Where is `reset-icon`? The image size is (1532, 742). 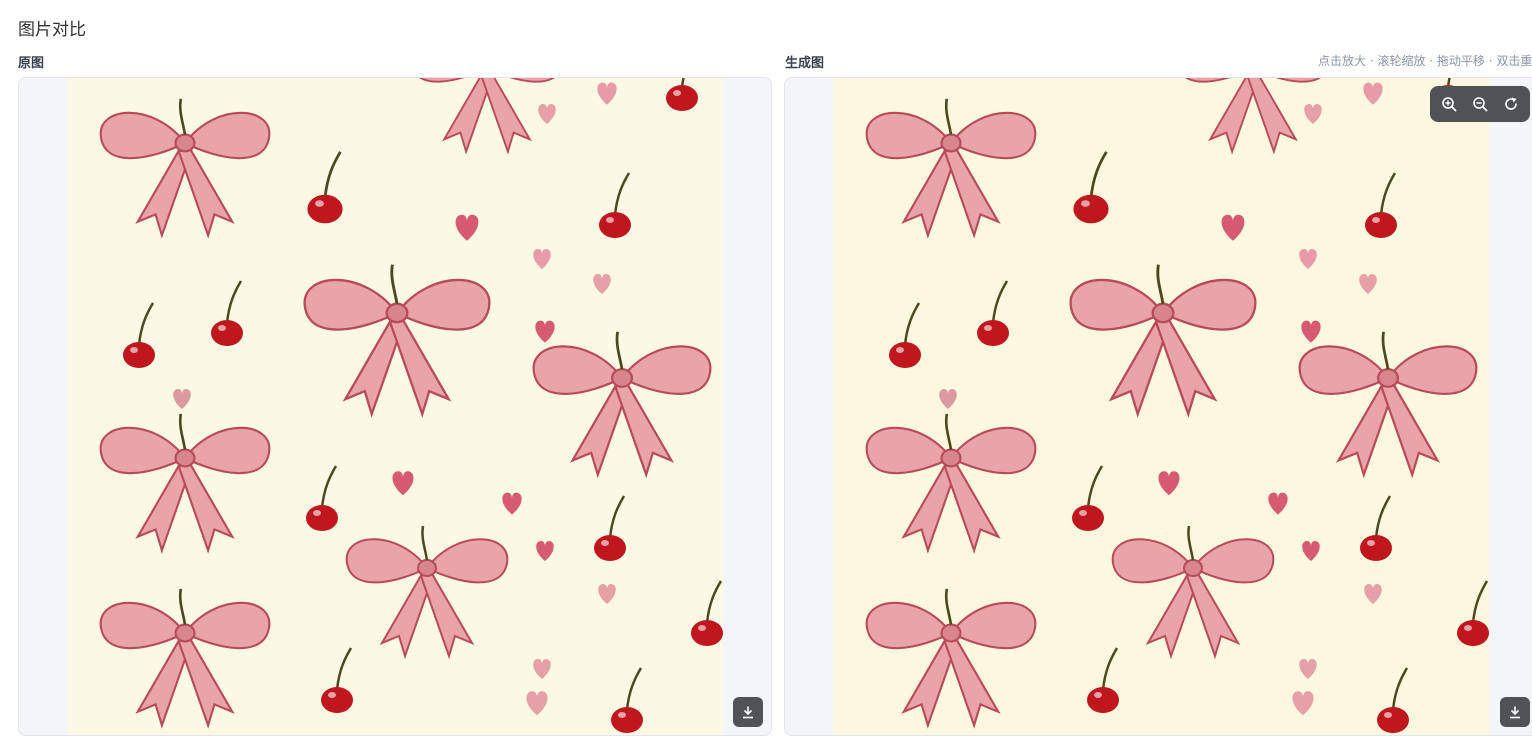
reset-icon is located at coordinates (1510, 103).